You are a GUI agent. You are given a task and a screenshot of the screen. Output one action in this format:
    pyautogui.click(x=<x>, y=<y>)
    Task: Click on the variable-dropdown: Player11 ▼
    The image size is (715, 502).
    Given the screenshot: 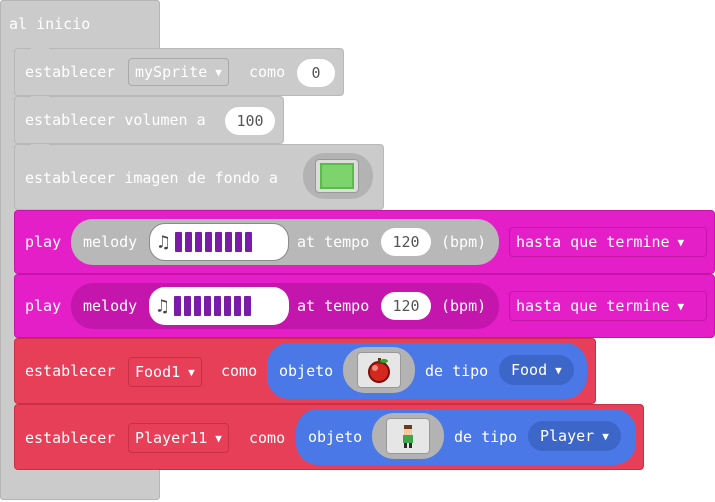 What is the action you would take?
    pyautogui.click(x=178, y=438)
    